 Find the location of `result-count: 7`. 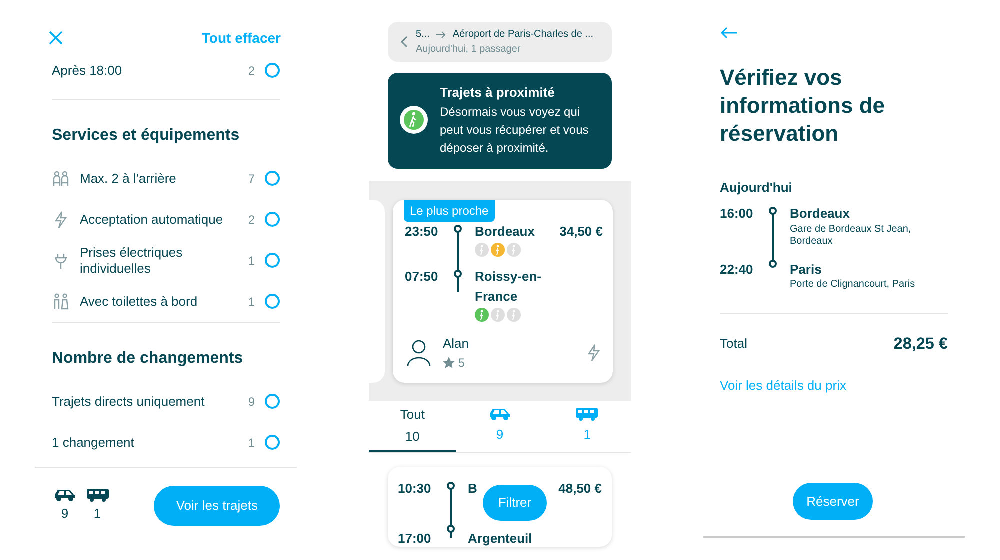

result-count: 7 is located at coordinates (251, 179).